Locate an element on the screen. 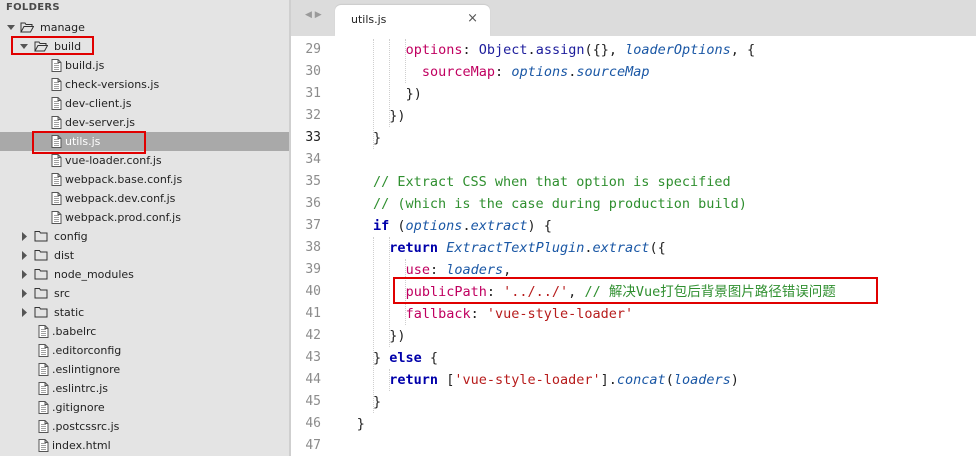 The height and width of the screenshot is (457, 976). code-token: ({ is located at coordinates (657, 248).